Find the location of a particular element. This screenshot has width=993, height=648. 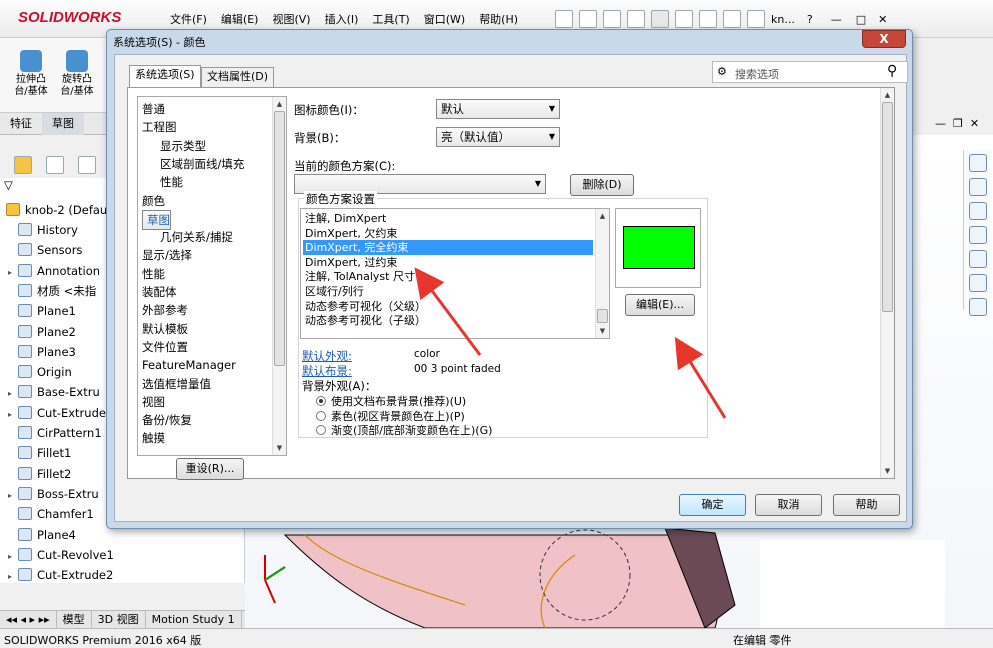

revolve-boss-button: 旋转凸 台/基体 is located at coordinates (77, 72).